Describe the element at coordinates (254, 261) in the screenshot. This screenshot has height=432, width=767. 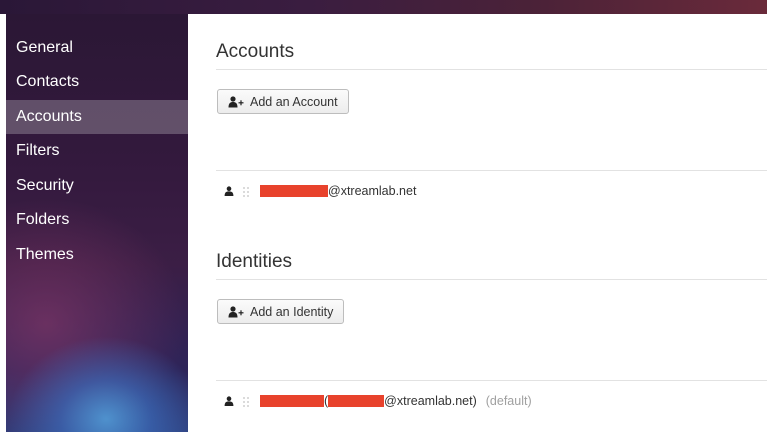
I see `identities-title: Identities` at that location.